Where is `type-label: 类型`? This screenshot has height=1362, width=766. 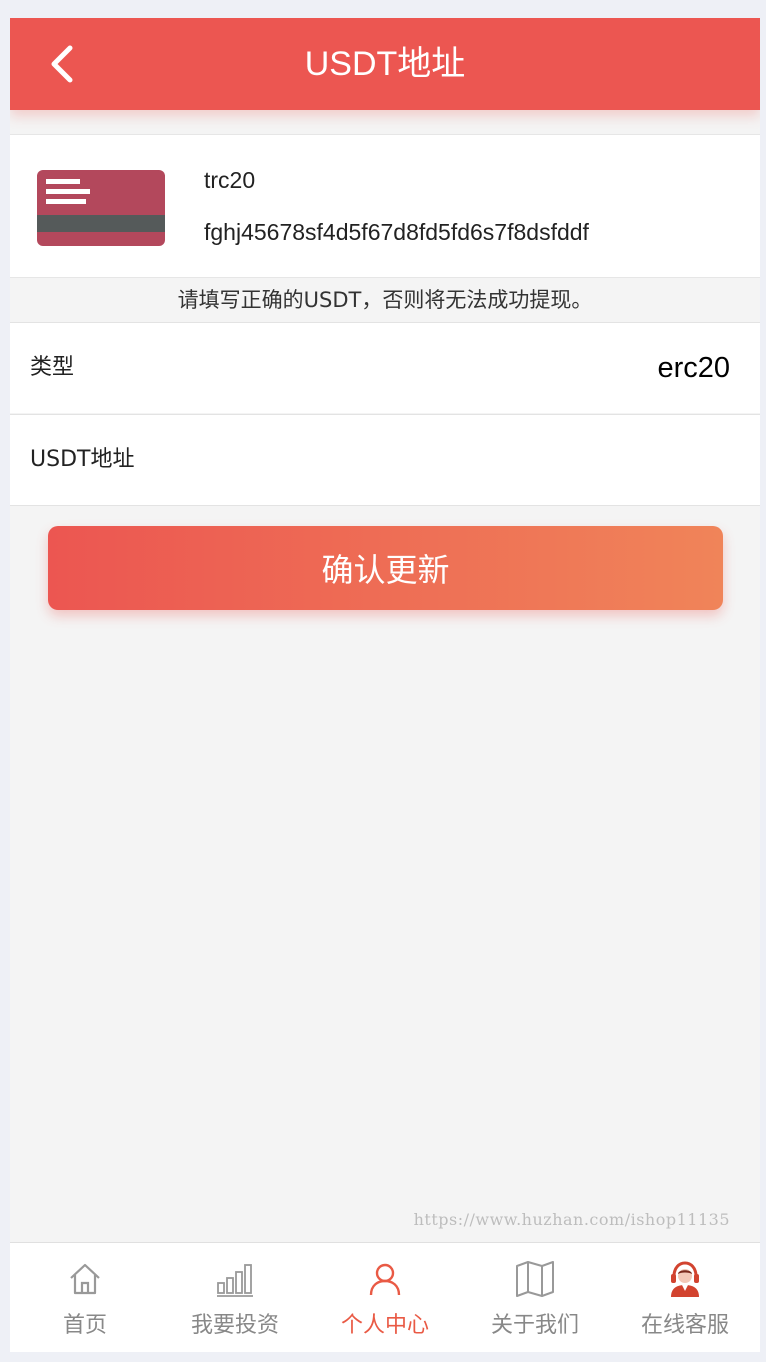 type-label: 类型 is located at coordinates (52, 367).